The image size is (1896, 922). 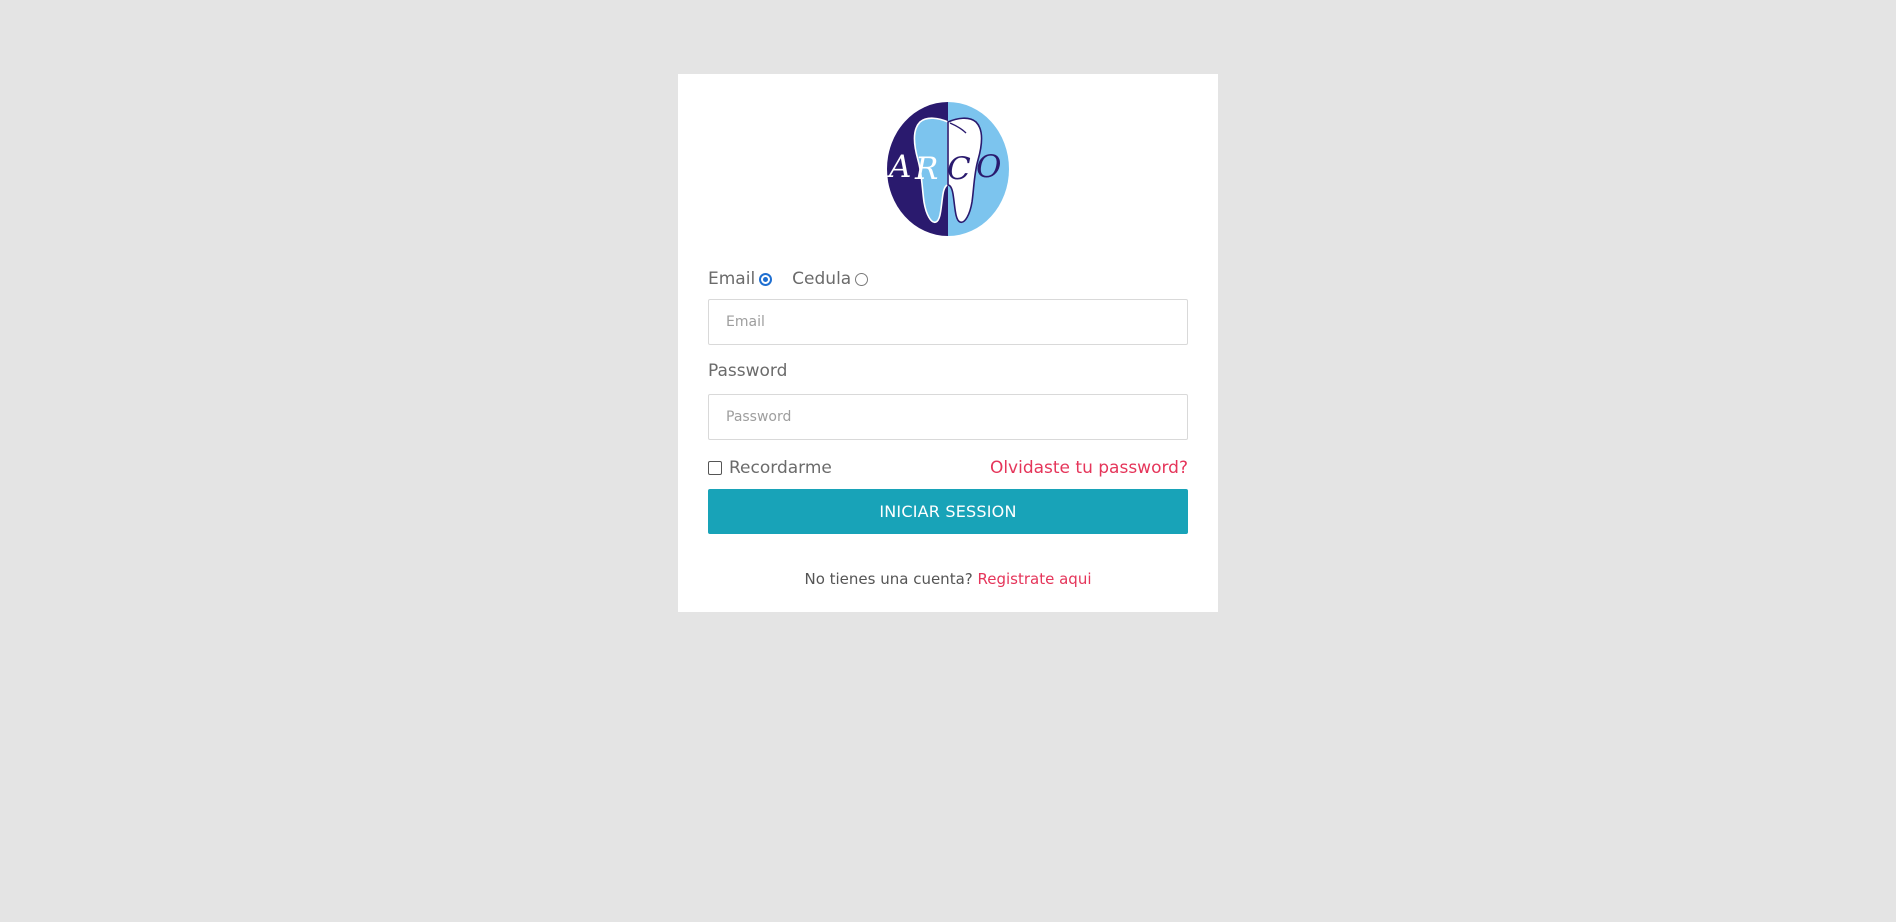 I want to click on remember-me-label: Recordarme, so click(x=780, y=468).